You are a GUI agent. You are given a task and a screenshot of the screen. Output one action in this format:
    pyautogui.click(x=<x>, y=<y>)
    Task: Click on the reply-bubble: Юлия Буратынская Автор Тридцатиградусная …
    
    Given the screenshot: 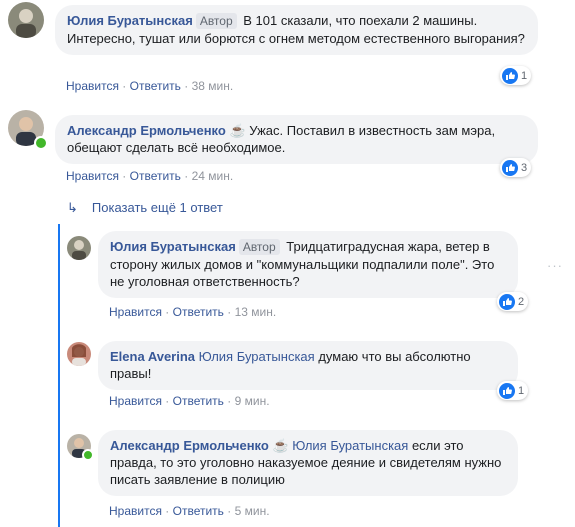 What is the action you would take?
    pyautogui.click(x=308, y=264)
    